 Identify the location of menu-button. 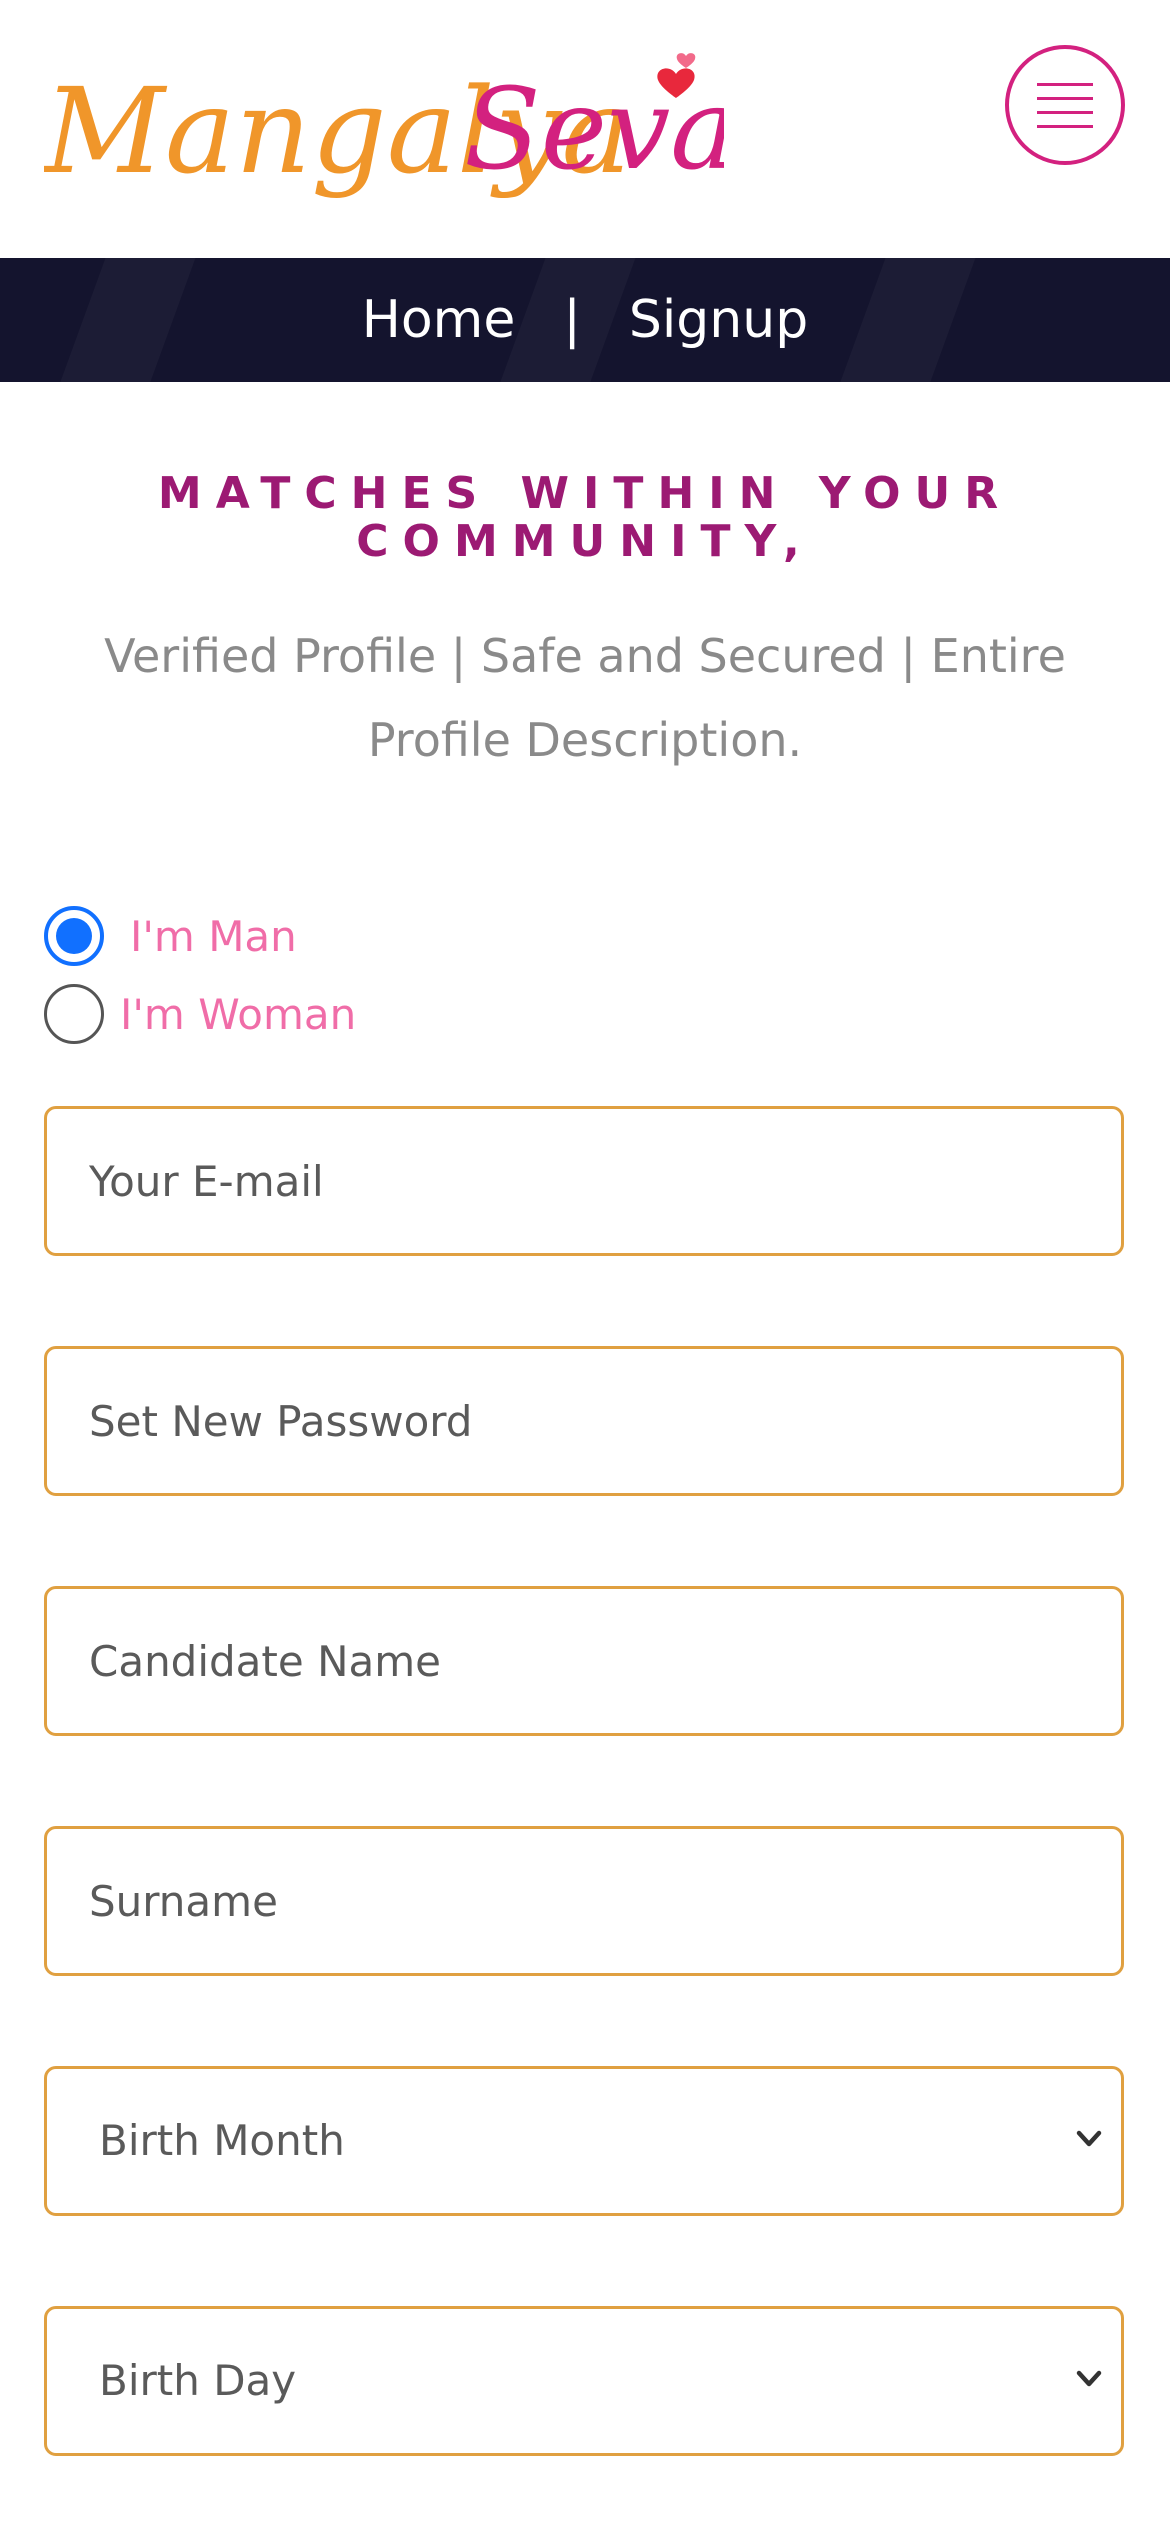
(1065, 105).